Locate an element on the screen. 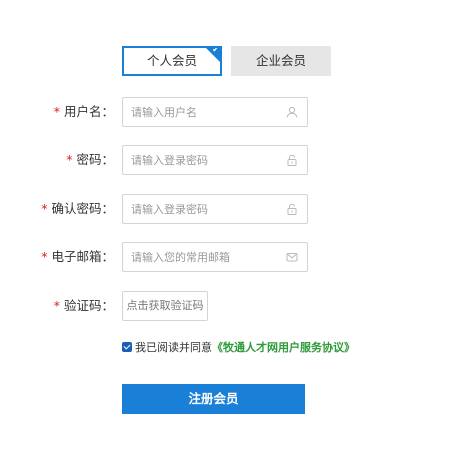 The height and width of the screenshot is (450, 450). email-field is located at coordinates (215, 257).